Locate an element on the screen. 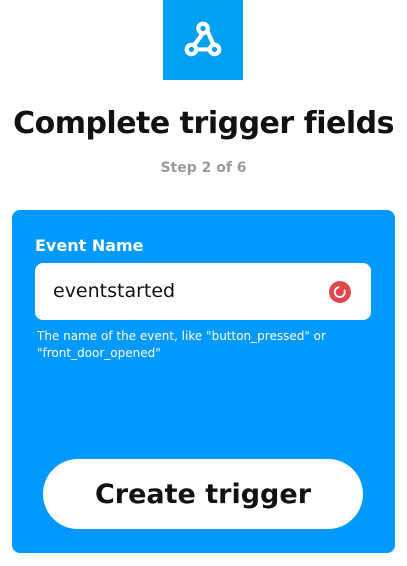 The height and width of the screenshot is (566, 407). webhooks-logo is located at coordinates (203, 40).